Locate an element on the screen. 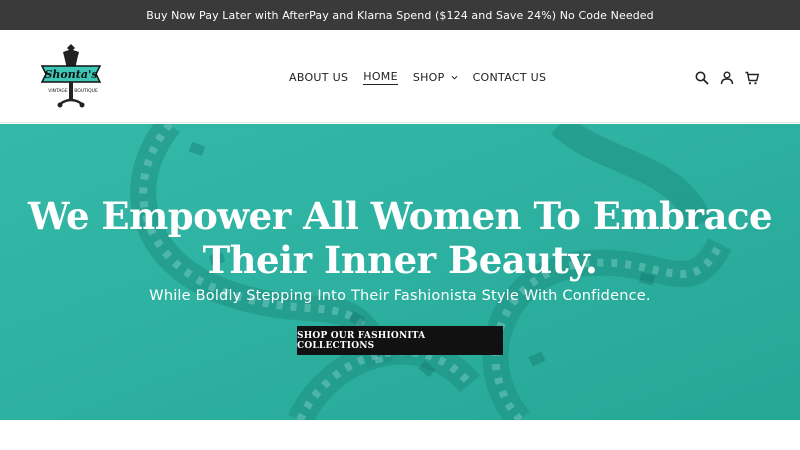  nav-shop: SHOP is located at coordinates (435, 77).